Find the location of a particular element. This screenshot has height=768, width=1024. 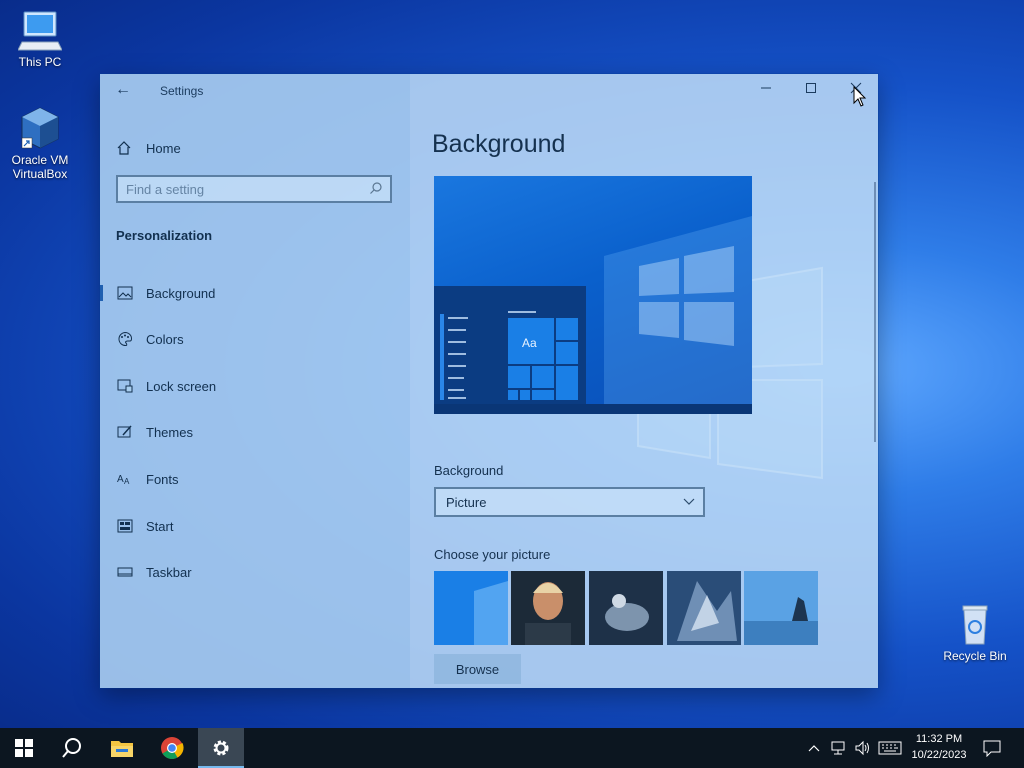

title-bar: ← Settings is located at coordinates (489, 90).